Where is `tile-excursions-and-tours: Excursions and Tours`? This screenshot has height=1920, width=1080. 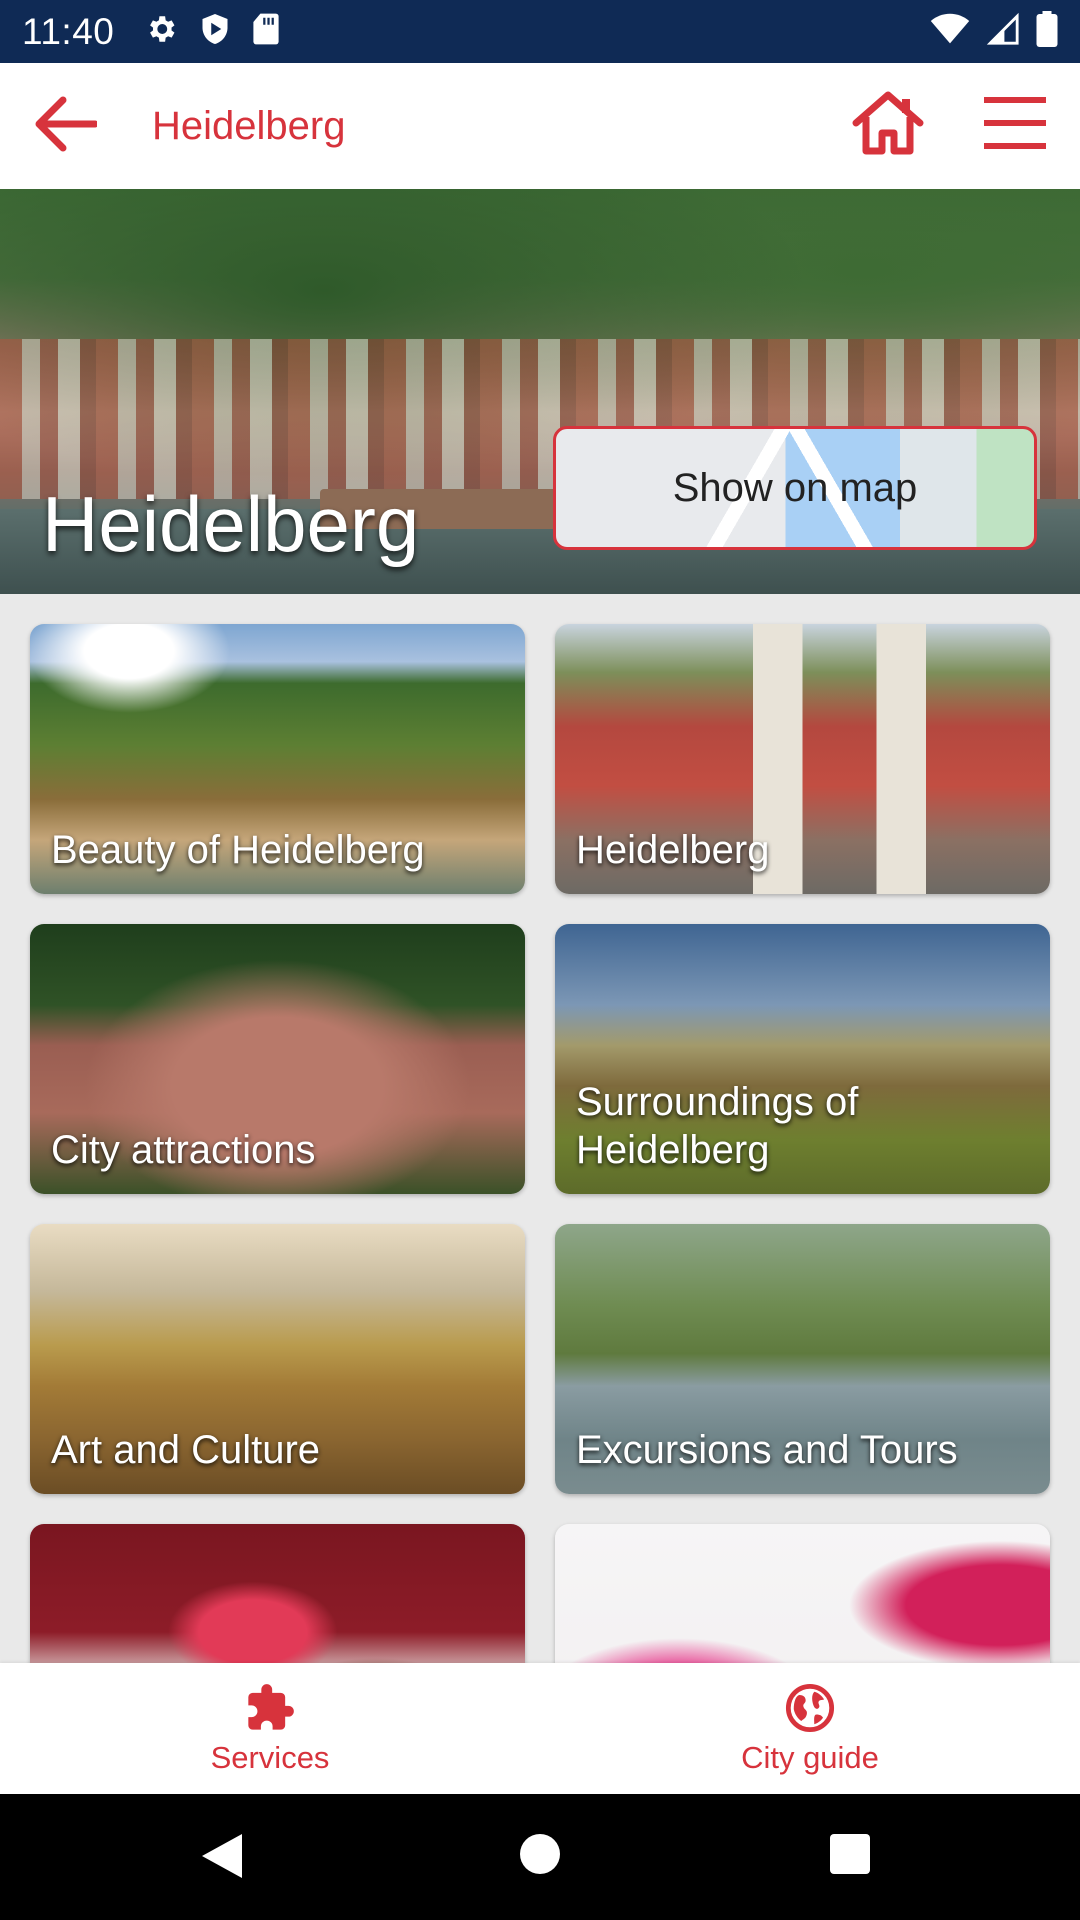 tile-excursions-and-tours: Excursions and Tours is located at coordinates (802, 1359).